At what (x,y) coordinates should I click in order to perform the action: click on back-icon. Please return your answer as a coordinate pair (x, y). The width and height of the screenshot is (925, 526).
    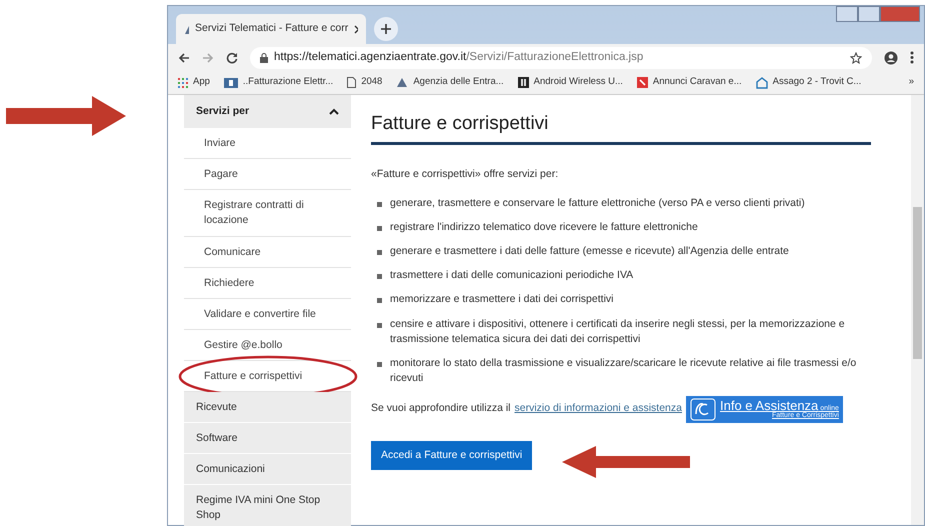
    Looking at the image, I should click on (184, 58).